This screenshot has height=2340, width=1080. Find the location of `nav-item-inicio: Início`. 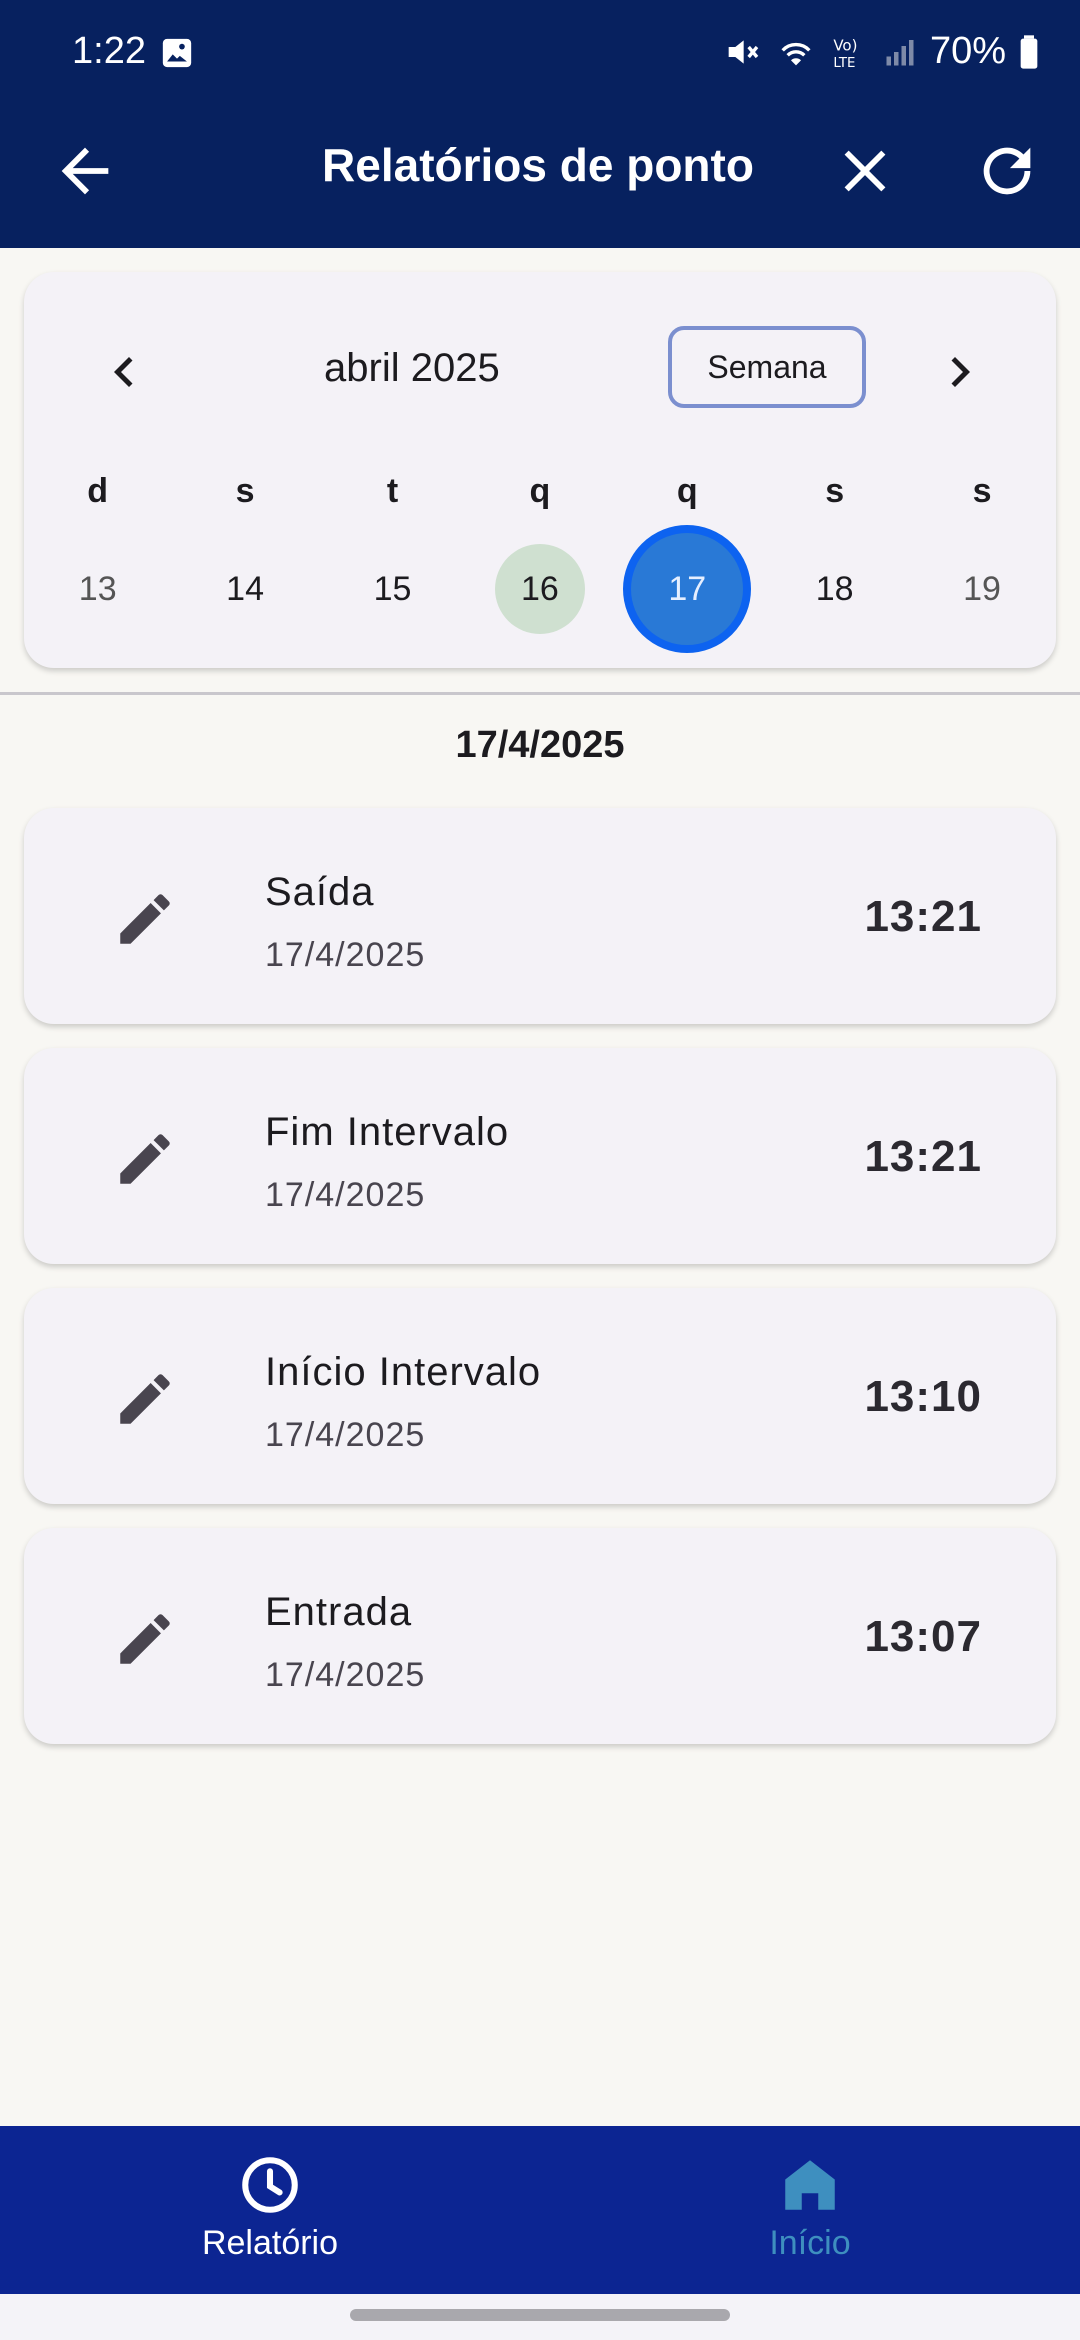

nav-item-inicio: Início is located at coordinates (810, 2210).